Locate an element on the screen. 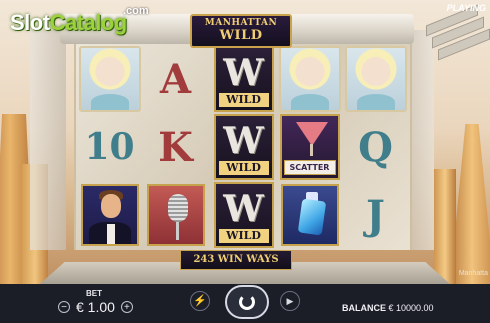  reel-5-symbol-2: Q is located at coordinates (375, 147).